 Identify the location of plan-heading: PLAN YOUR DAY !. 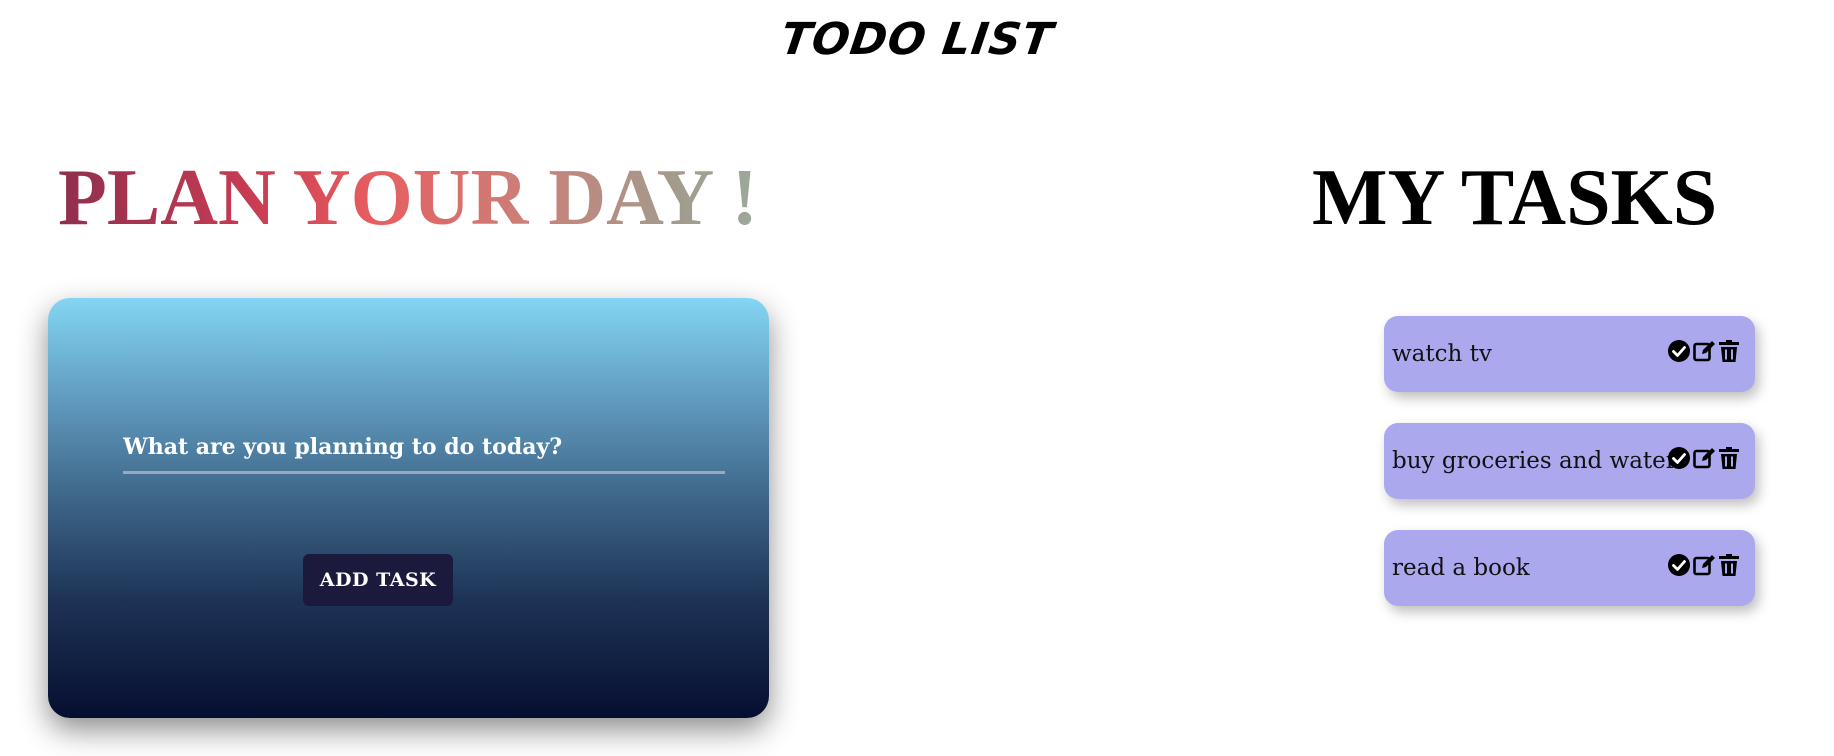
(408, 198).